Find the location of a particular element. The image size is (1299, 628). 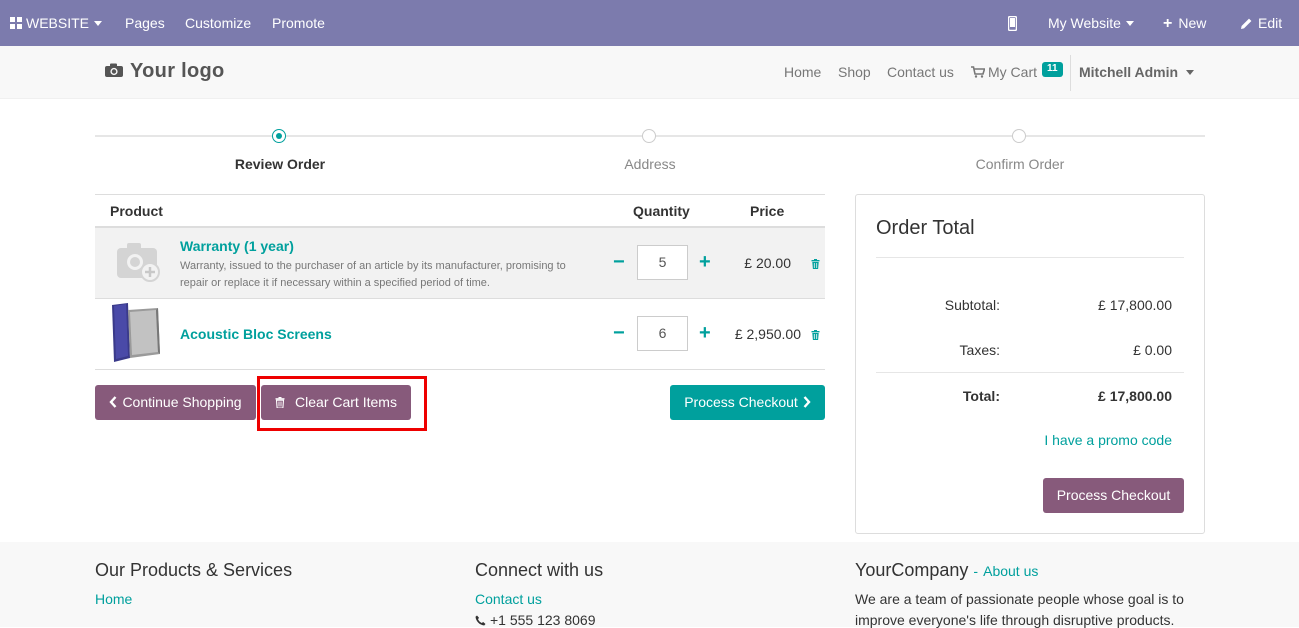

new-label: New is located at coordinates (1192, 23).